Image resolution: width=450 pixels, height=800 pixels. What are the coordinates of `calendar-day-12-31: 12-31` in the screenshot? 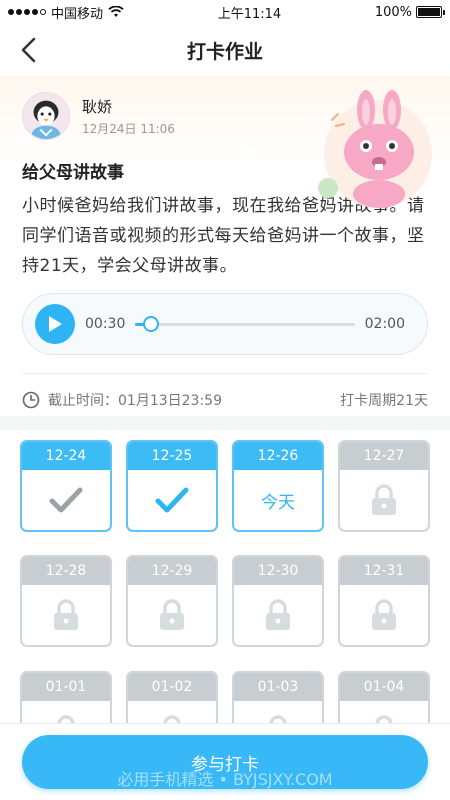 It's located at (384, 601).